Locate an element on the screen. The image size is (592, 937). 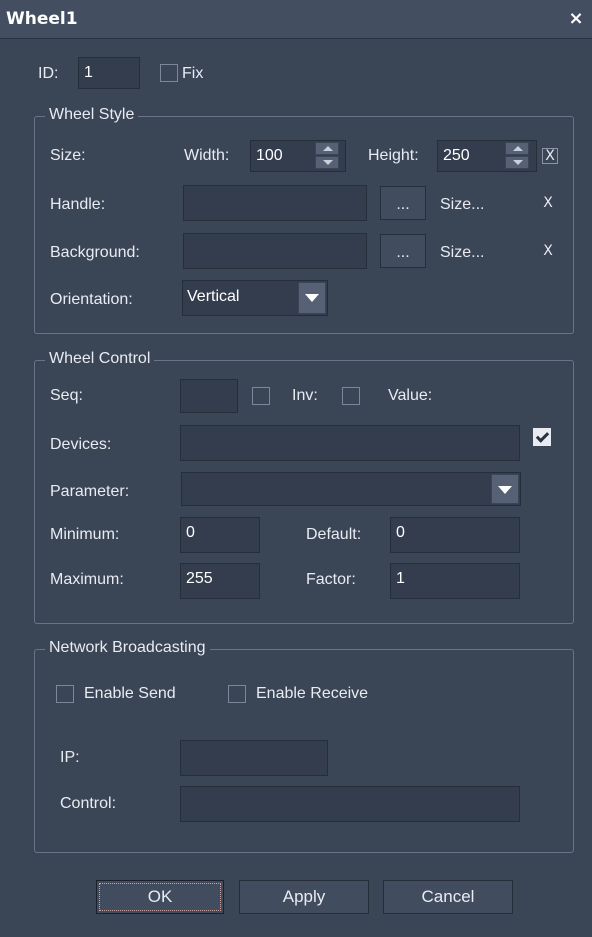
handle-label: Handle: is located at coordinates (78, 204).